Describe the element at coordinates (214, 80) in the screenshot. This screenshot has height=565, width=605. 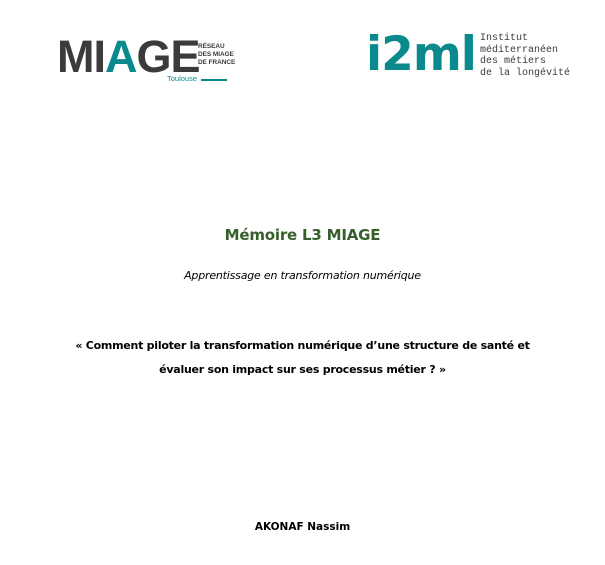
I see `miage-logo-underline` at that location.